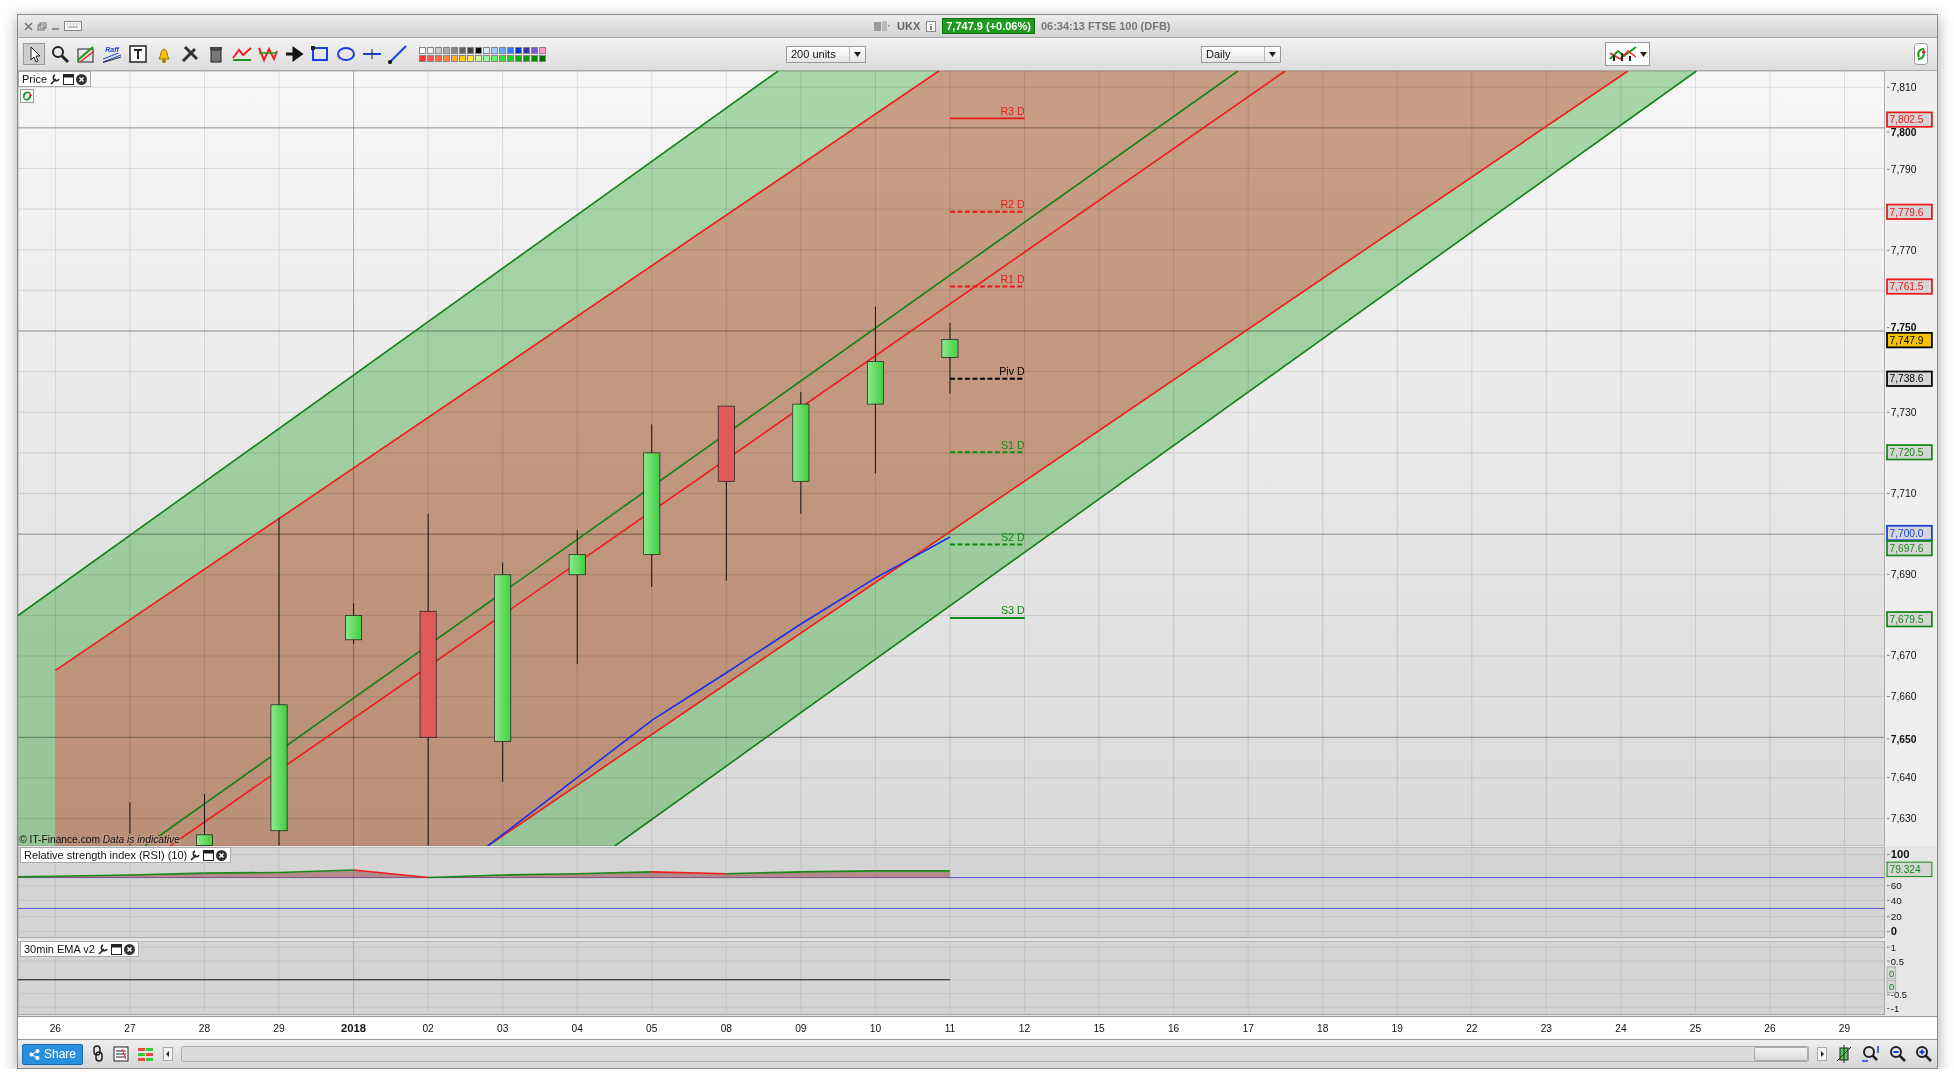  I want to click on checklist-icon, so click(121, 1054).